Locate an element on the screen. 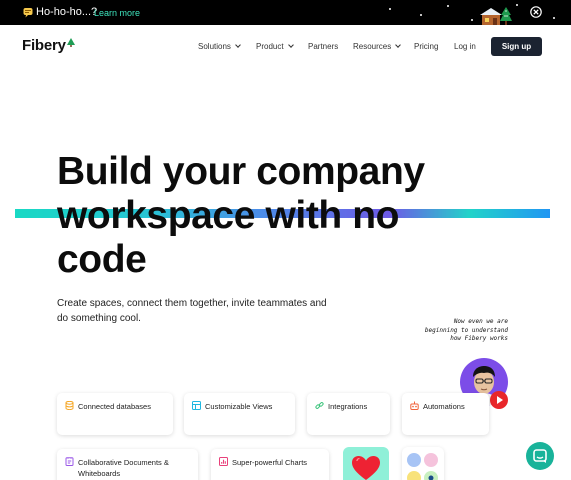 Image resolution: width=571 pixels, height=480 pixels. feature-collaborative-documents: Collaborative Documents & Whiteboards is located at coordinates (127, 464).